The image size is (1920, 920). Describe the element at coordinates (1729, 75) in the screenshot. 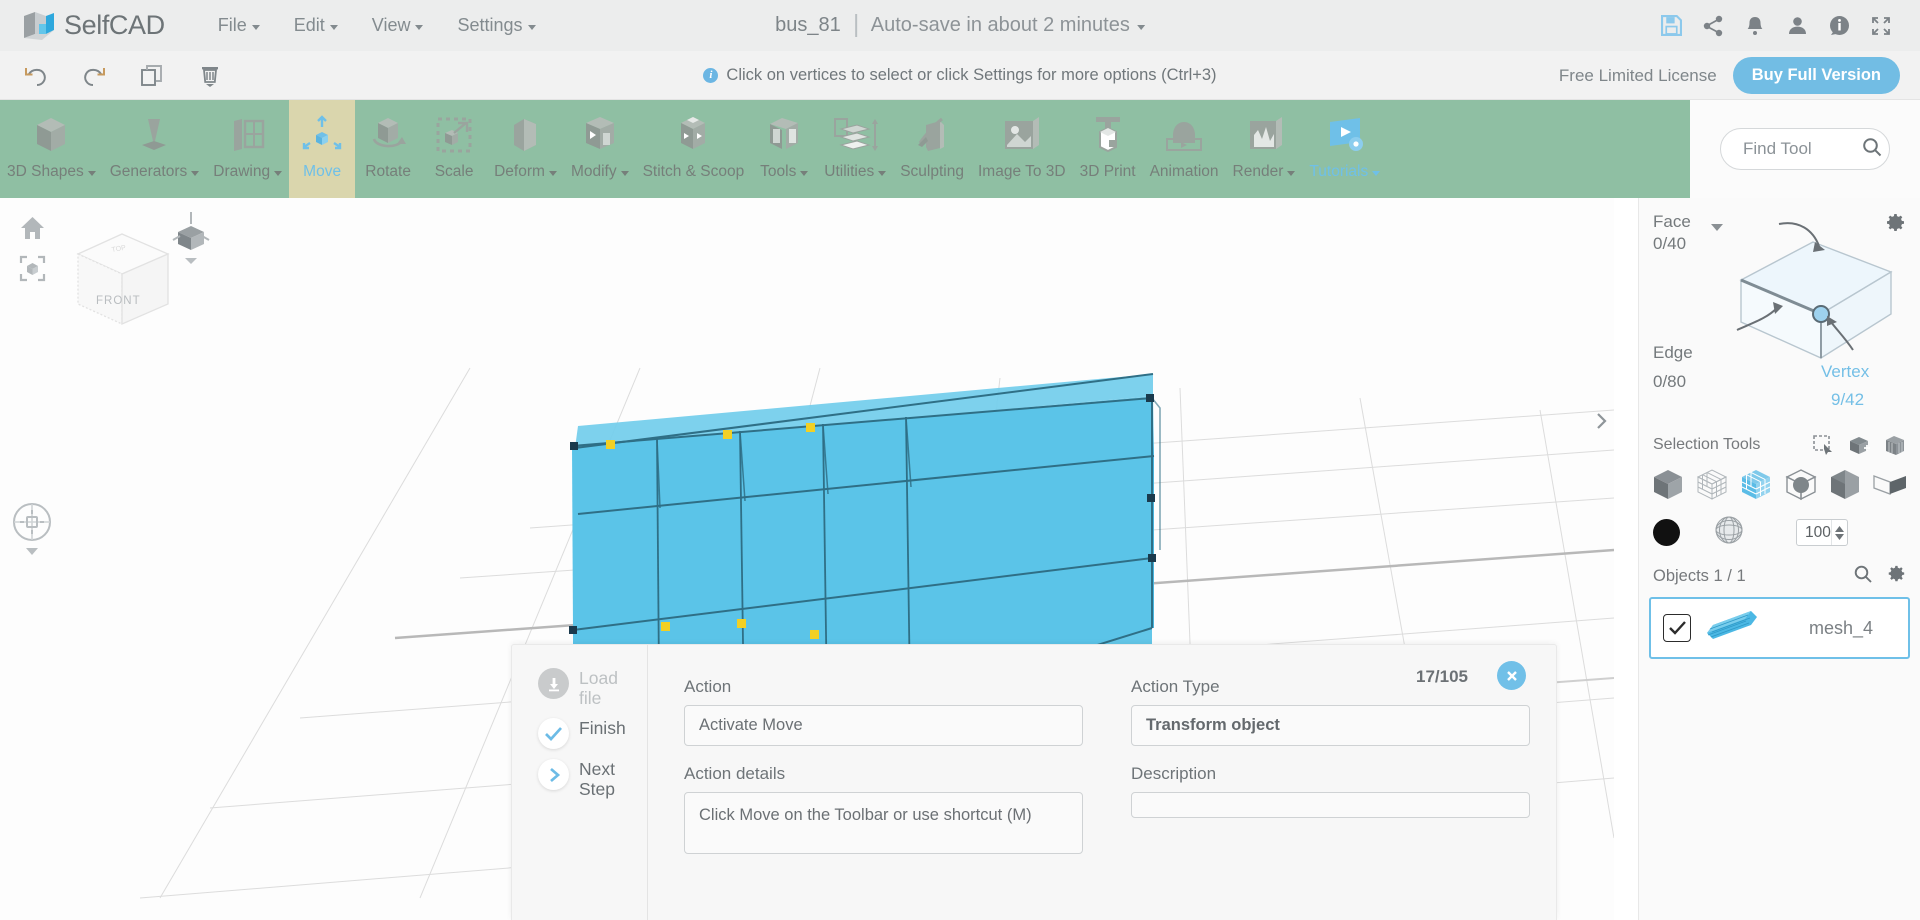

I see `license-area: Free Limited License Buy Full Version` at that location.